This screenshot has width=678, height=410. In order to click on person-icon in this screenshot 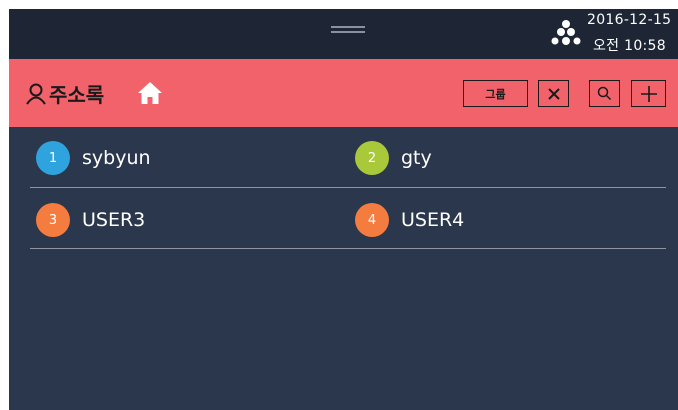, I will do `click(36, 94)`.